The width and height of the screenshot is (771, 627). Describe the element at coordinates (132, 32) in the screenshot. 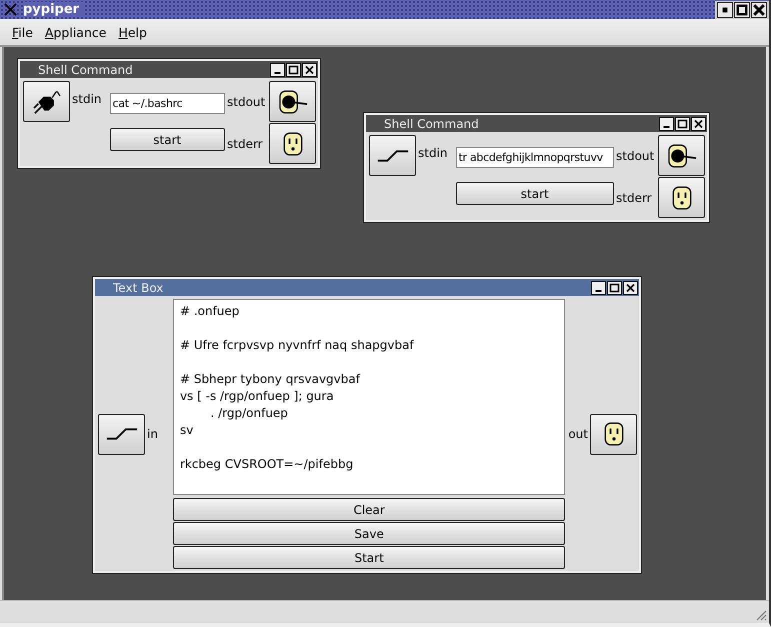

I see `menu-item: Help` at that location.